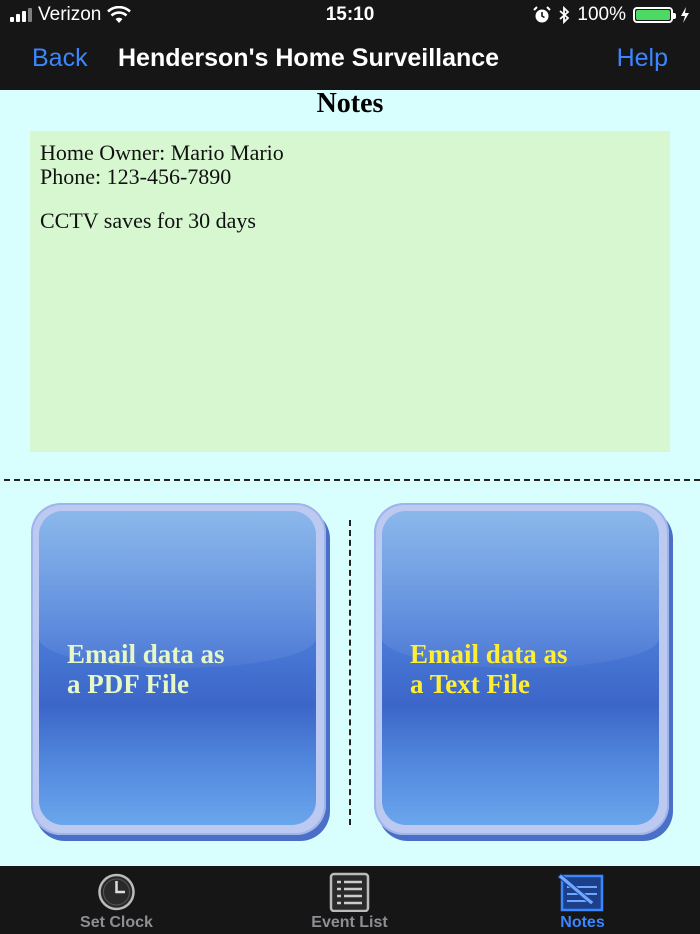 Image resolution: width=700 pixels, height=934 pixels. Describe the element at coordinates (352, 480) in the screenshot. I see `horizontal-divider` at that location.